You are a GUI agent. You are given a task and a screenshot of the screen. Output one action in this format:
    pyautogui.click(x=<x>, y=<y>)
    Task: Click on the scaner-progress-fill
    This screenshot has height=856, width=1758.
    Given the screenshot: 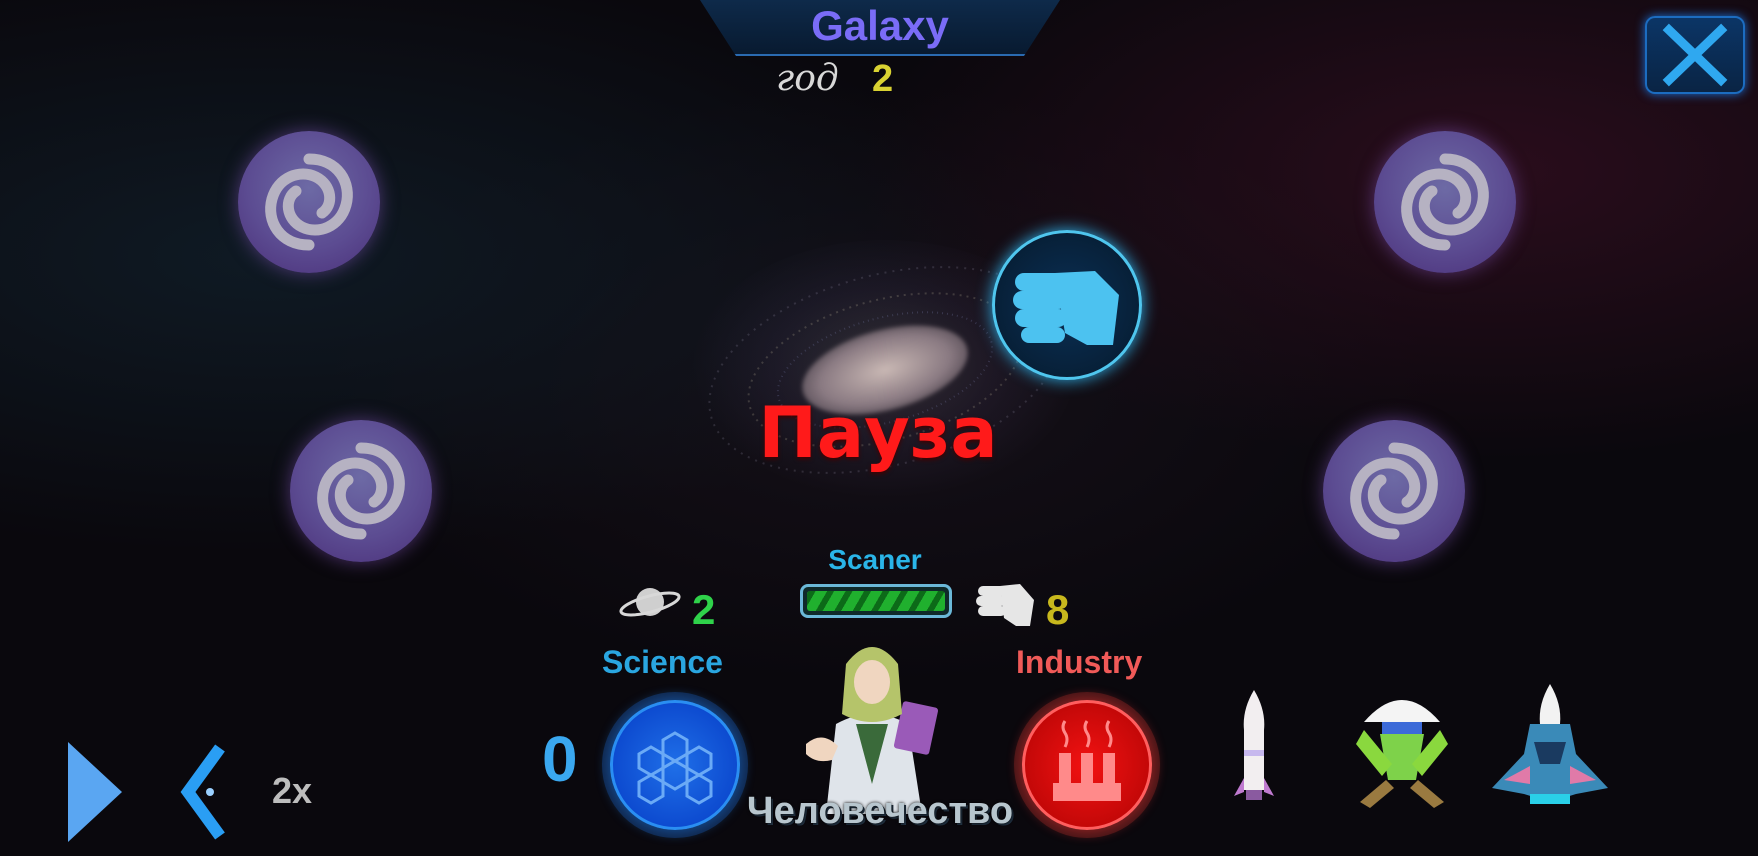 What is the action you would take?
    pyautogui.click(x=876, y=601)
    